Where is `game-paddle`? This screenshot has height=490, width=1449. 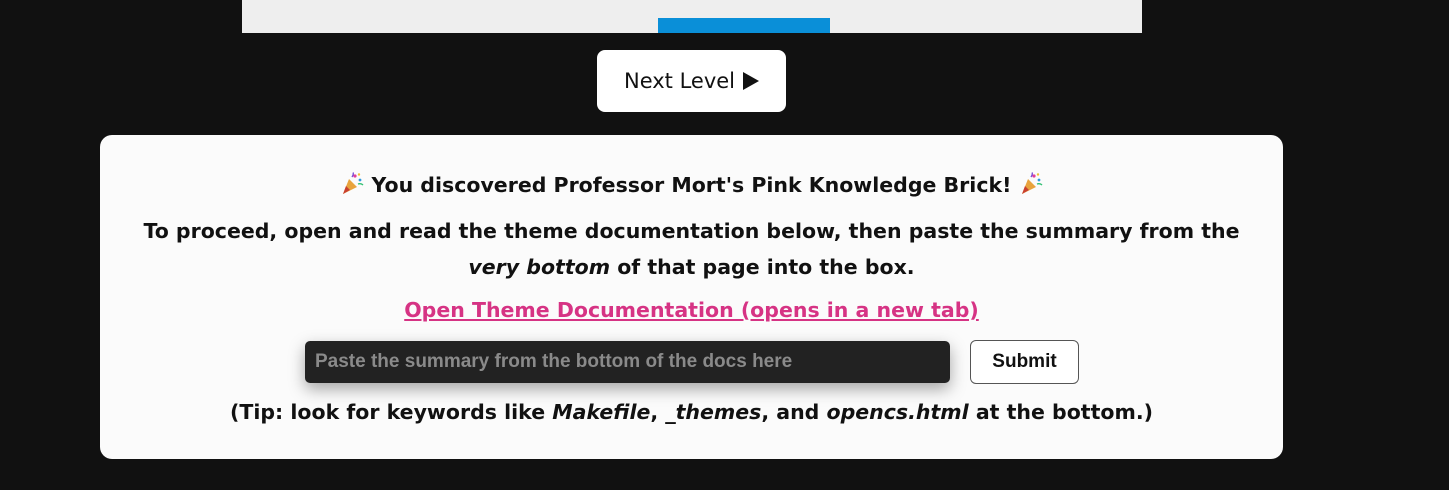
game-paddle is located at coordinates (744, 25).